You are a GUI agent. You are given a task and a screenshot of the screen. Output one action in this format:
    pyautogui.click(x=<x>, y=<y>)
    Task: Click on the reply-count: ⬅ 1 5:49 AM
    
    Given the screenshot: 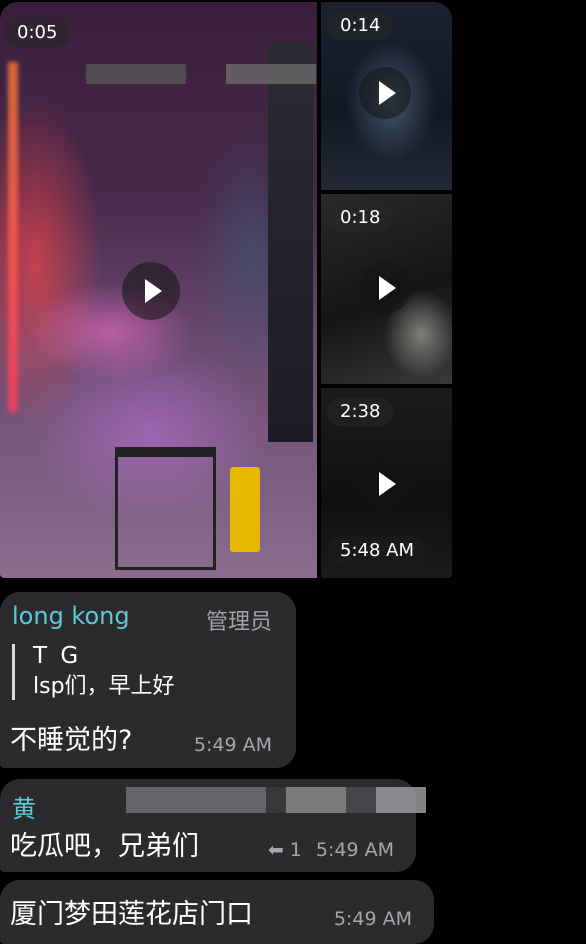 What is the action you would take?
    pyautogui.click(x=331, y=850)
    